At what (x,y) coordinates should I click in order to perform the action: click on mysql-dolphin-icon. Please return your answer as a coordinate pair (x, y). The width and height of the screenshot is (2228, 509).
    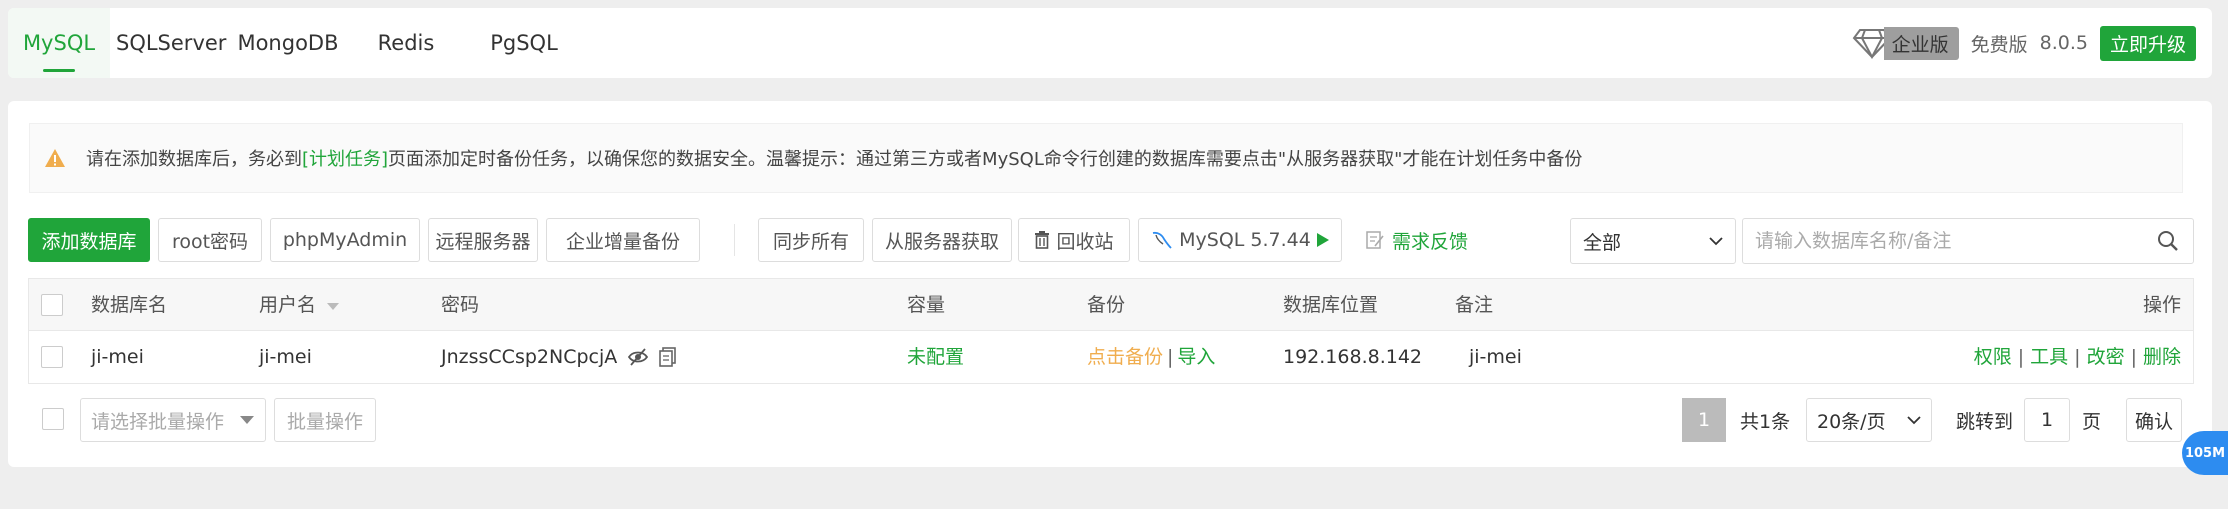
    Looking at the image, I should click on (1162, 240).